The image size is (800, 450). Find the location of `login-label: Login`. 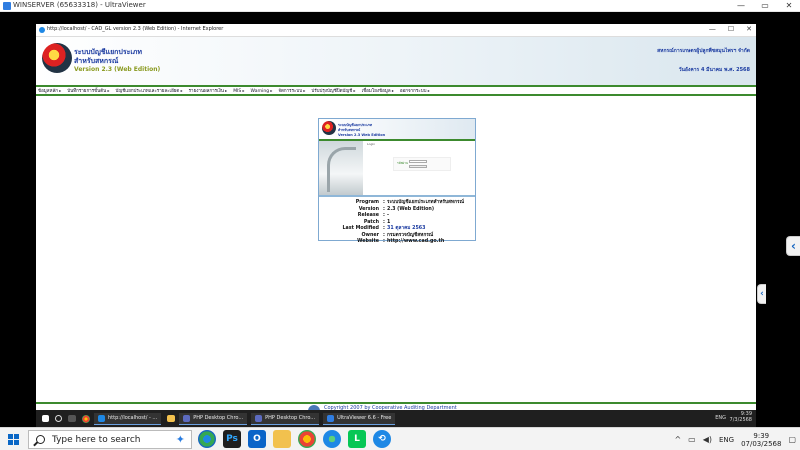

login-label: Login is located at coordinates (371, 144).